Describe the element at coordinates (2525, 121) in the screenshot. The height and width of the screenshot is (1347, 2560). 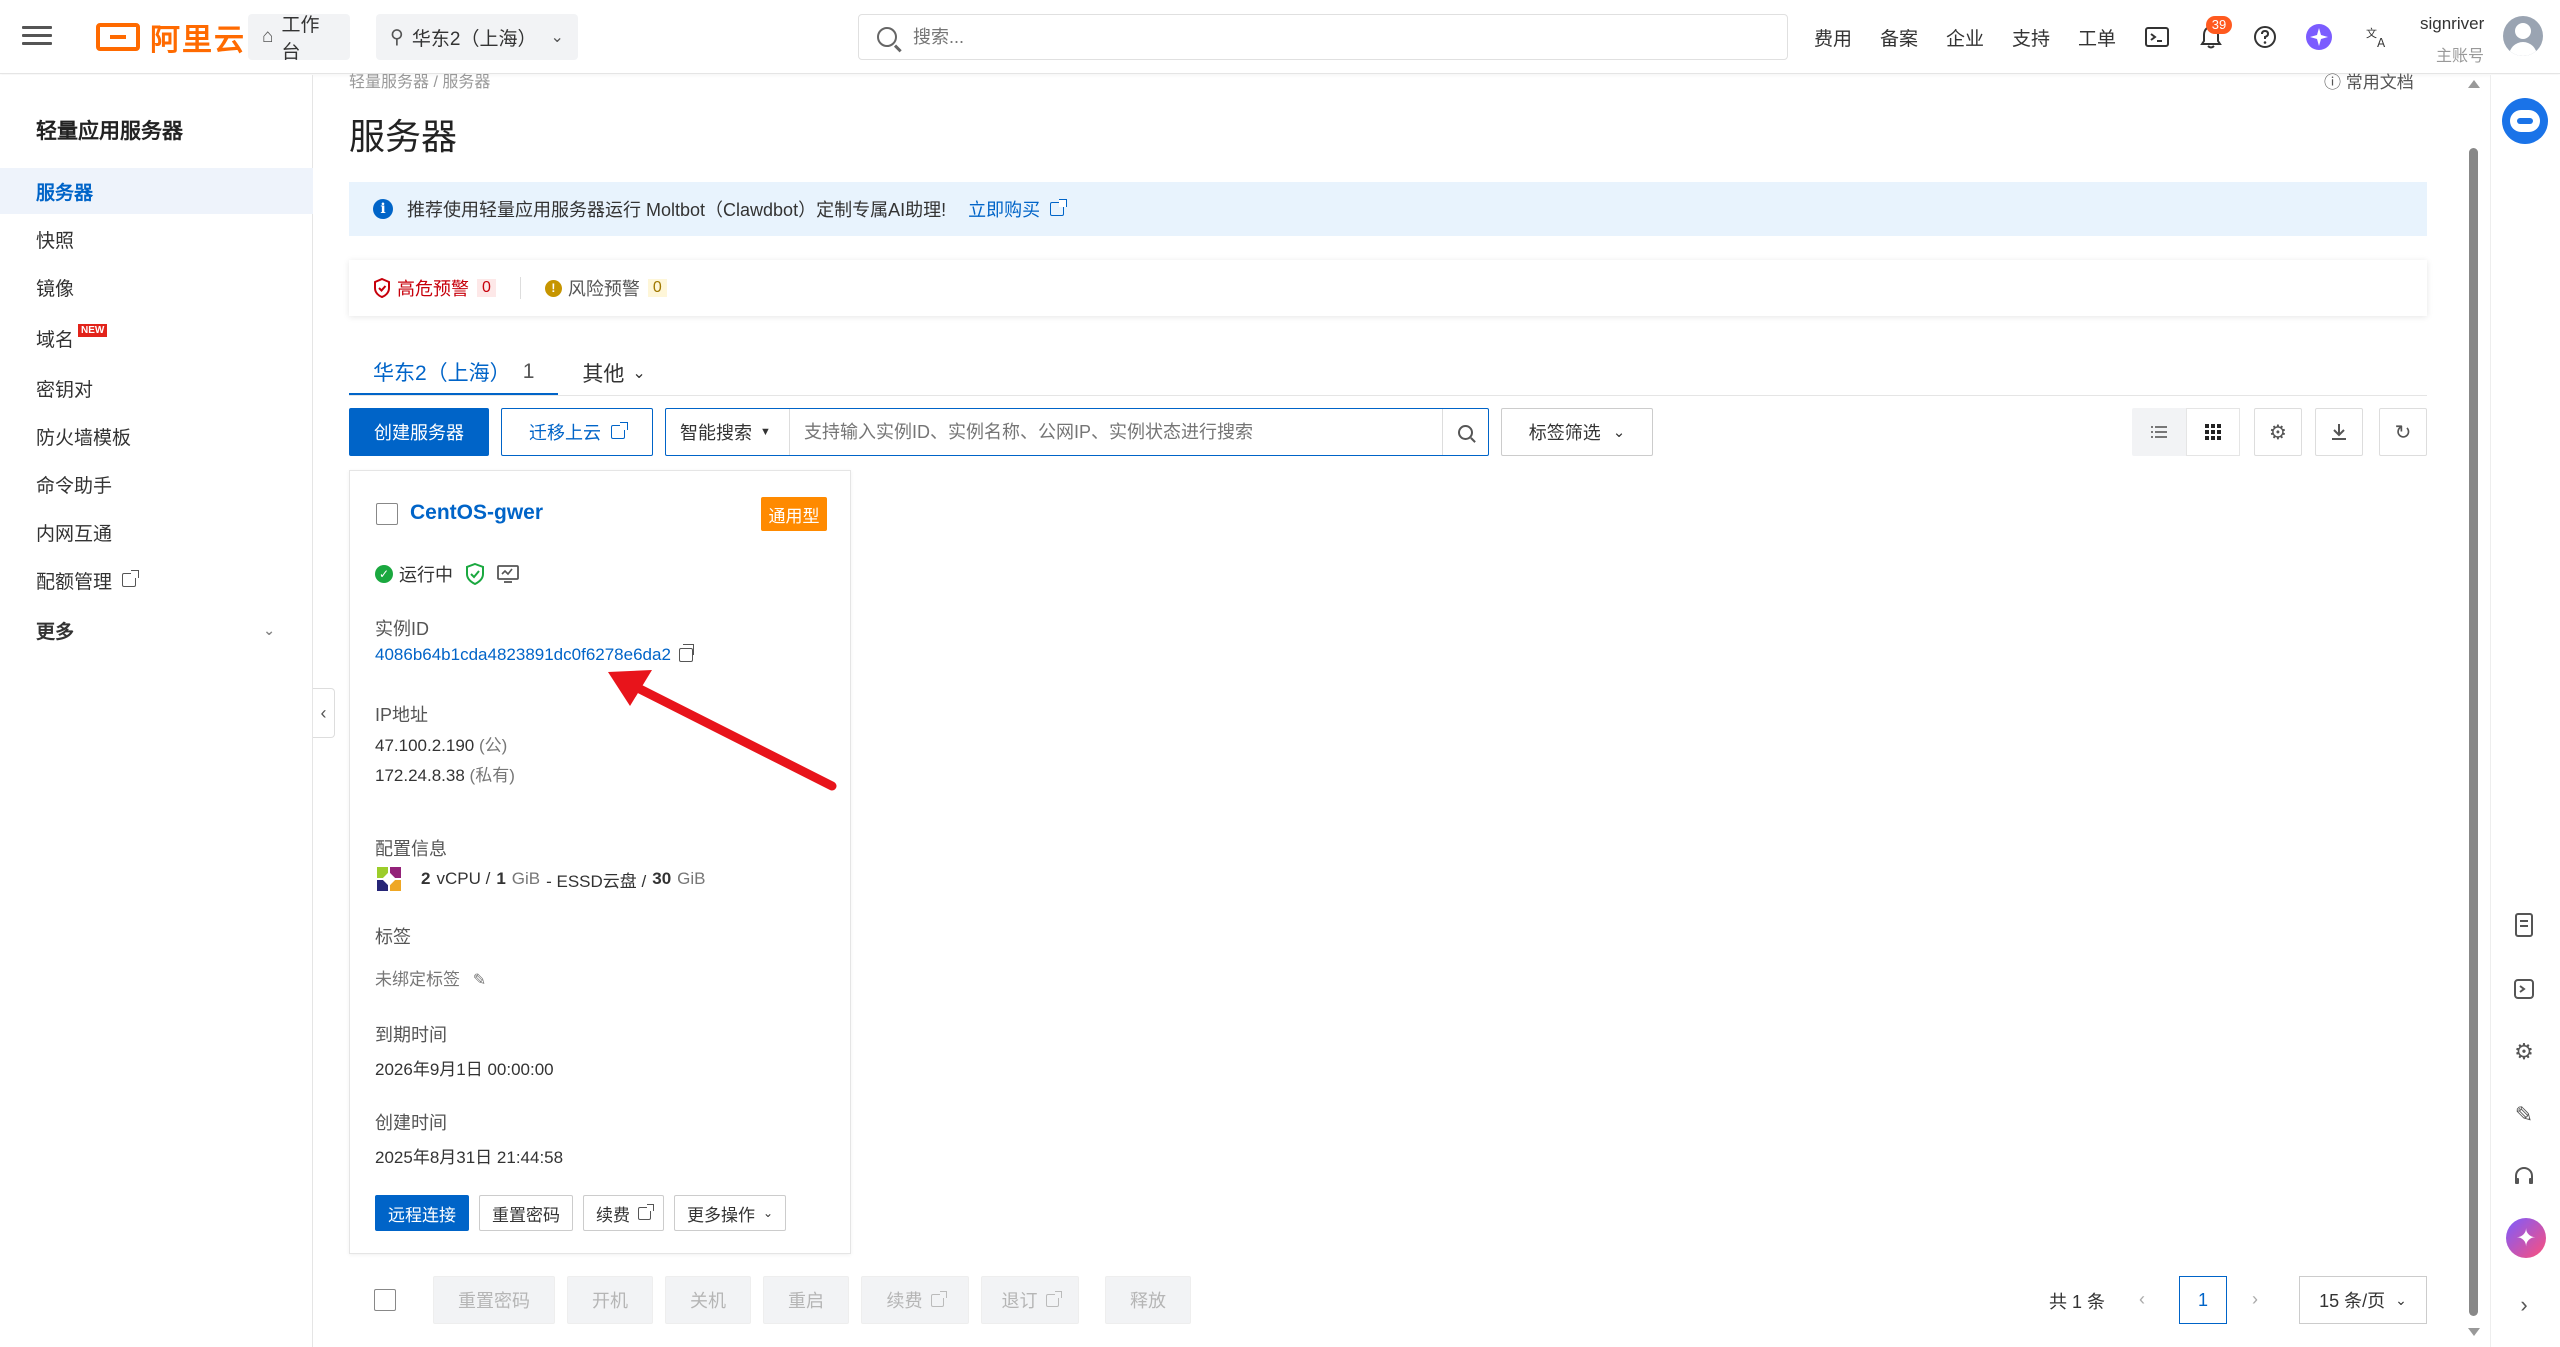
I see `assistant-robot-icon` at that location.